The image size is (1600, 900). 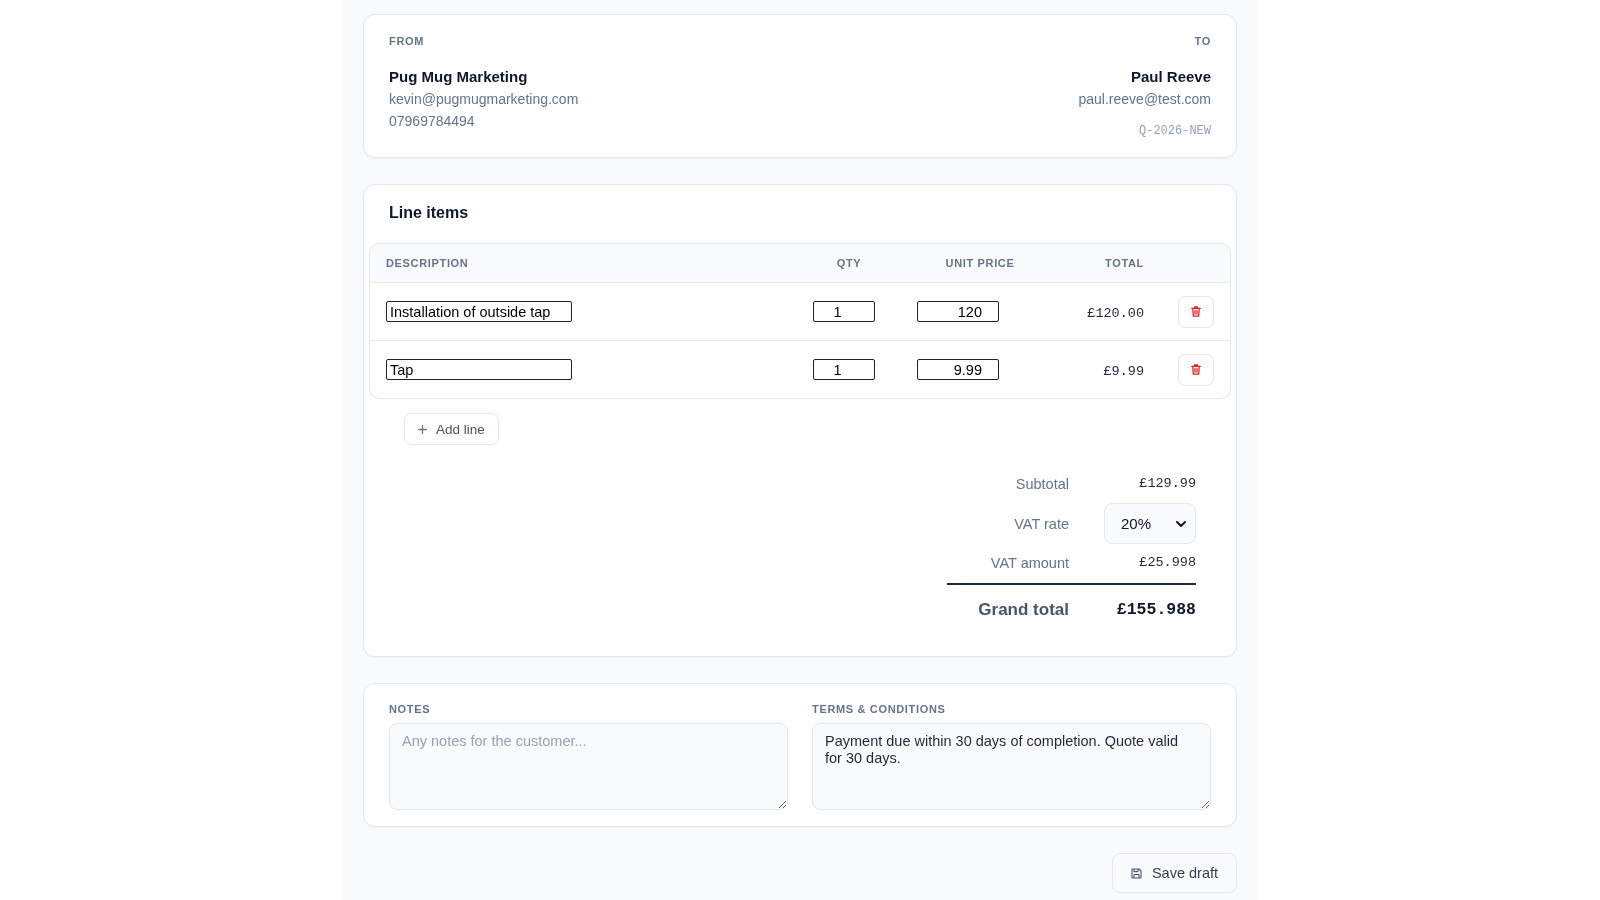 What do you see at coordinates (428, 263) in the screenshot?
I see `column-header: DESCRIPTION` at bounding box center [428, 263].